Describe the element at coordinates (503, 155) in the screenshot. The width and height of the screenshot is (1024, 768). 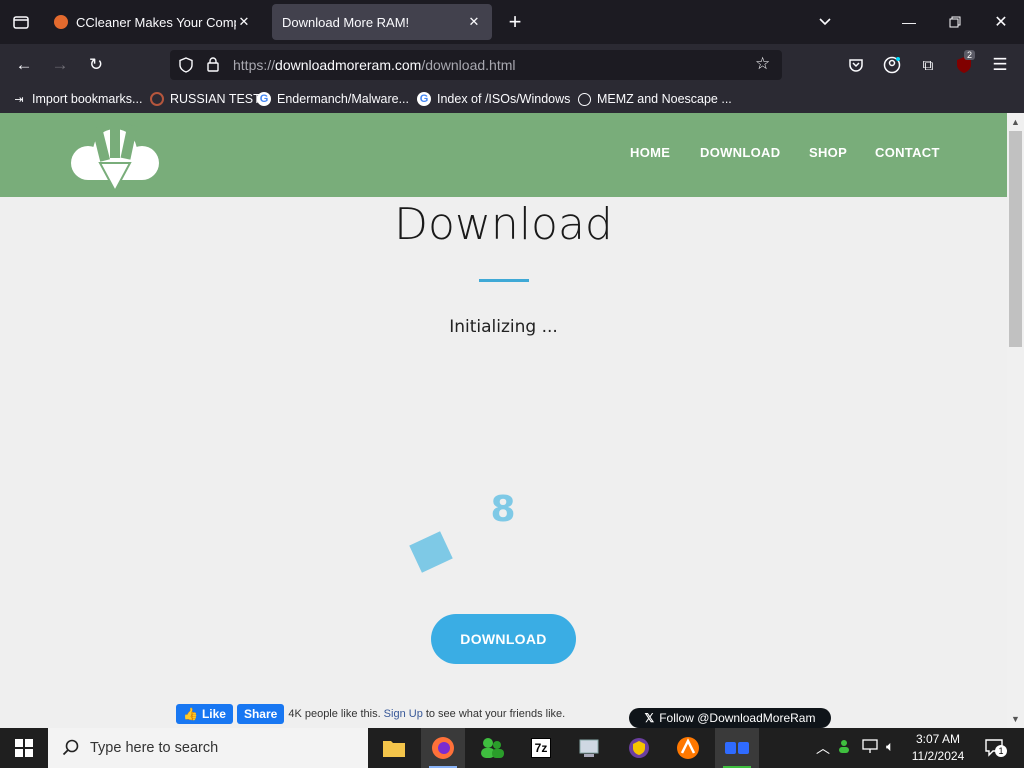
I see `site-header: HOME DOWNLOAD SHOP CONTACT` at that location.